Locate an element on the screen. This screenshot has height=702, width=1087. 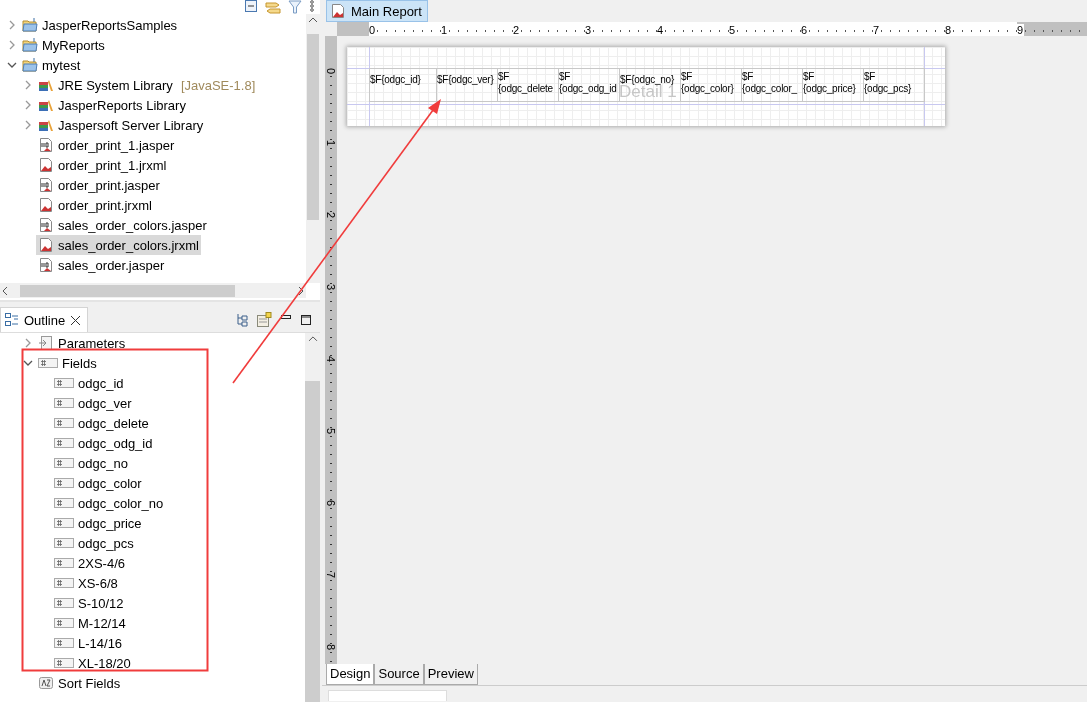
tree-item: S-10/12 is located at coordinates (89, 603).